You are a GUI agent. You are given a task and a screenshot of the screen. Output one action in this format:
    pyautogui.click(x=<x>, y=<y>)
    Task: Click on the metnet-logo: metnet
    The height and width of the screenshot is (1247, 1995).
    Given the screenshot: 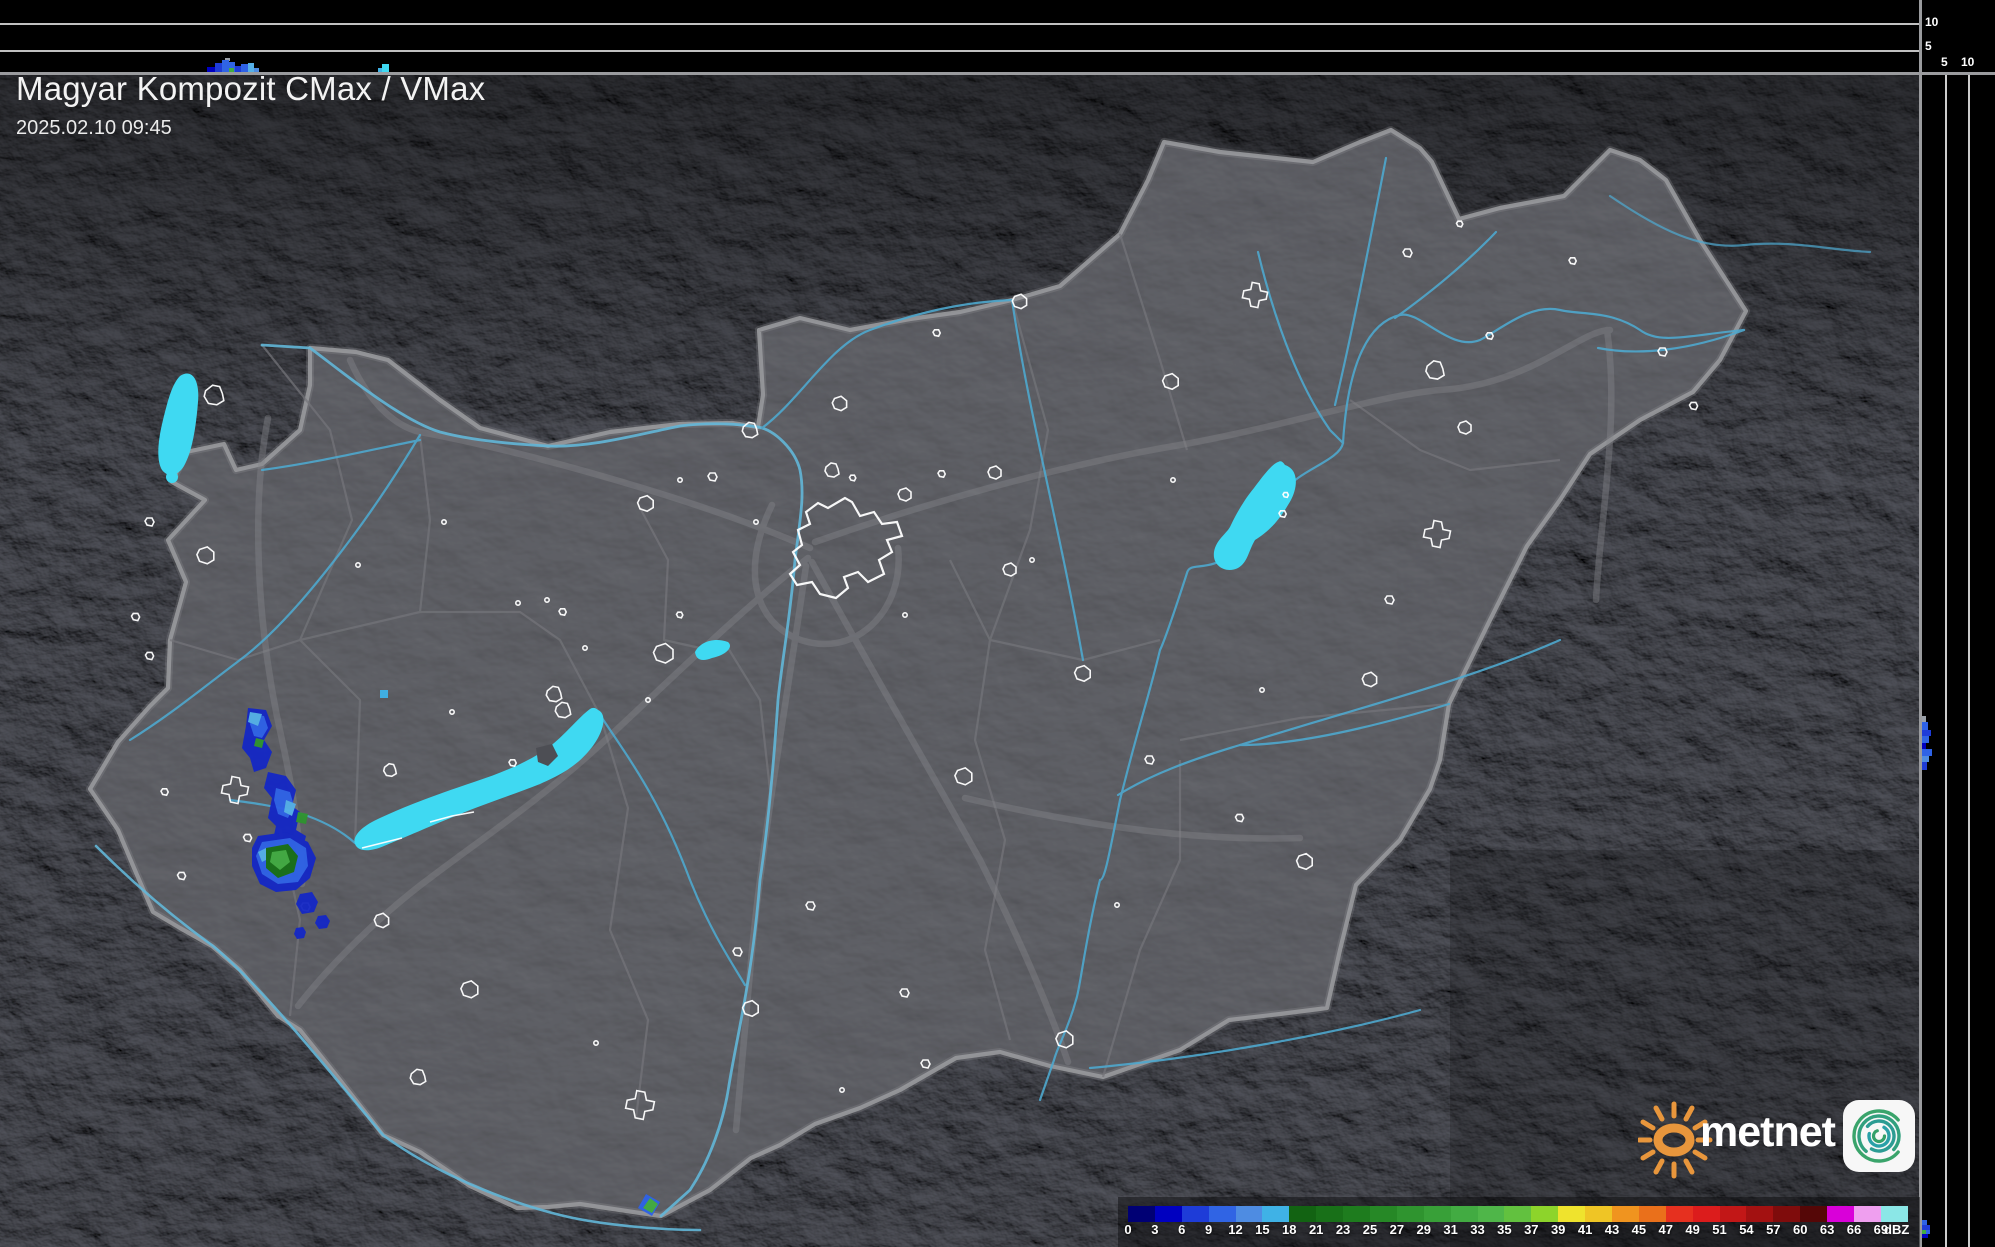 What is the action you would take?
    pyautogui.click(x=1780, y=1138)
    